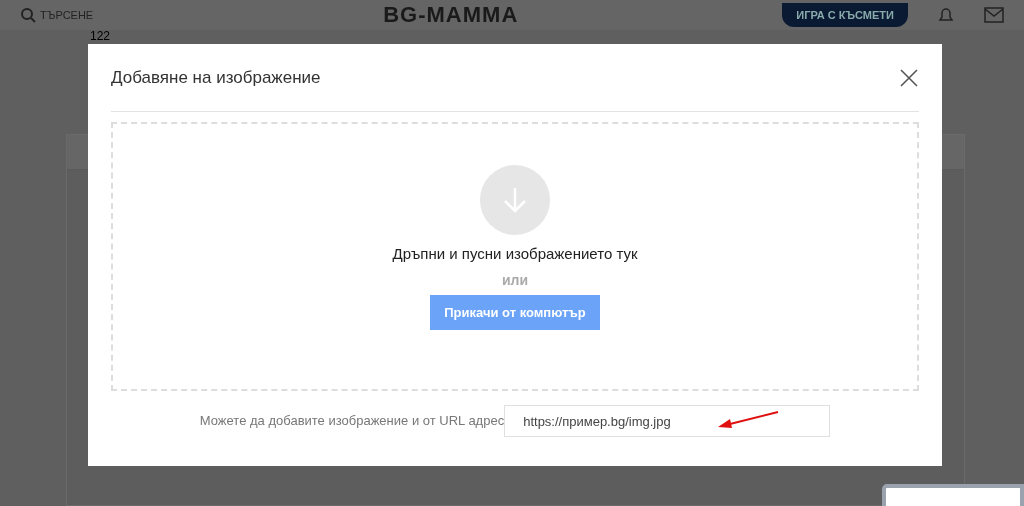  I want to click on arrow-icon, so click(748, 420).